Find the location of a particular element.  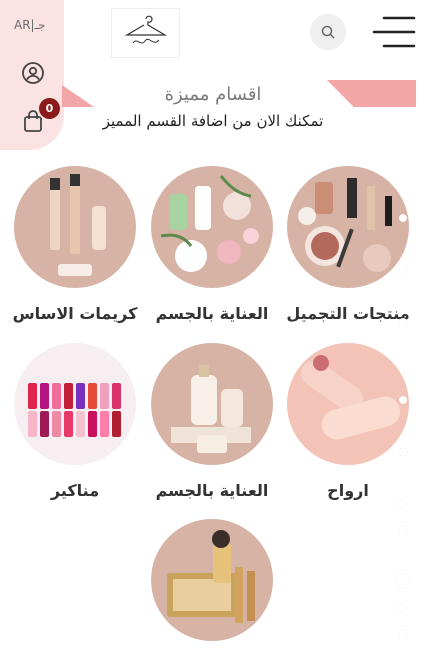

search-button is located at coordinates (328, 32).